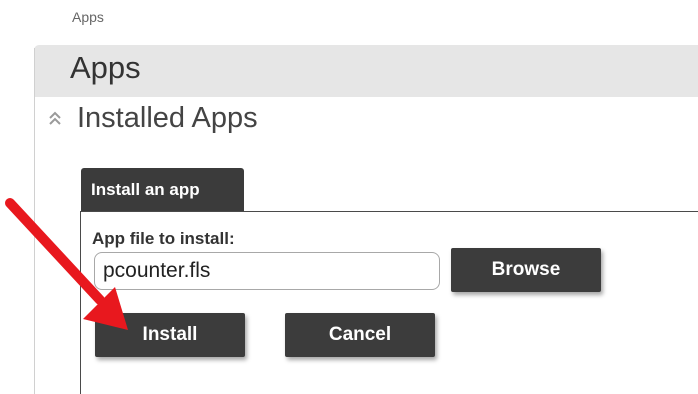 This screenshot has height=394, width=698. Describe the element at coordinates (170, 335) in the screenshot. I see `install-button: Install` at that location.